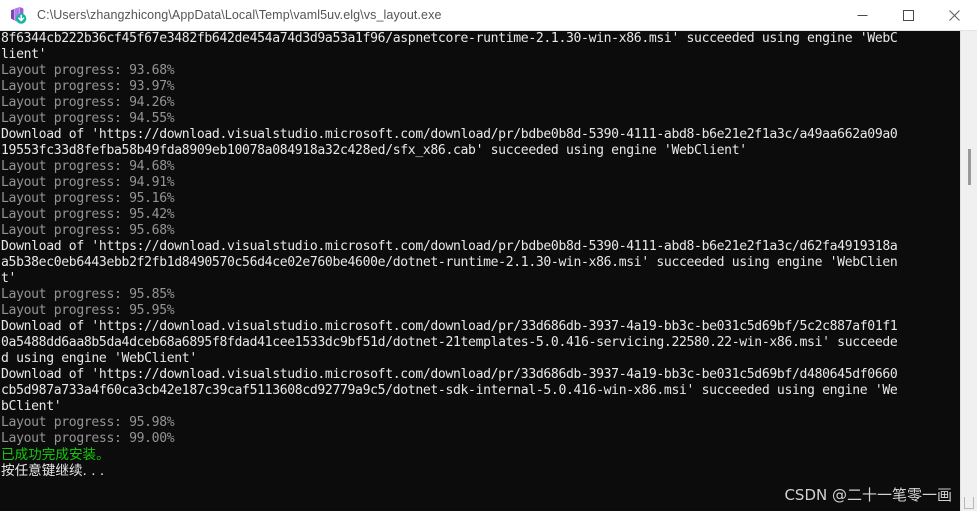  What do you see at coordinates (53, 471) in the screenshot?
I see `console-line: 按任意键继续. . .` at bounding box center [53, 471].